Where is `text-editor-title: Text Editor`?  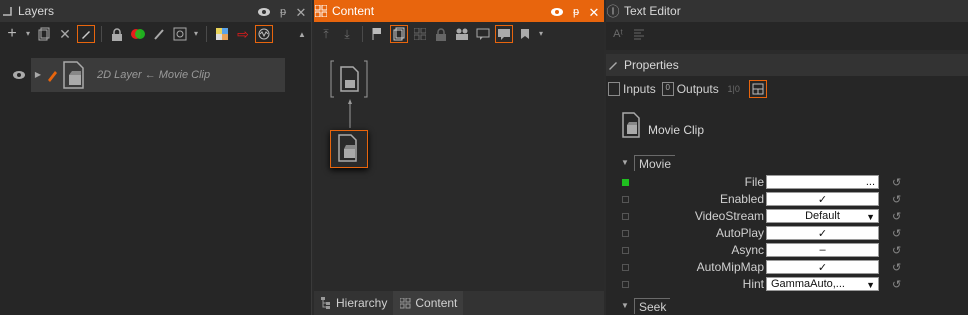
text-editor-title: Text Editor is located at coordinates (652, 11).